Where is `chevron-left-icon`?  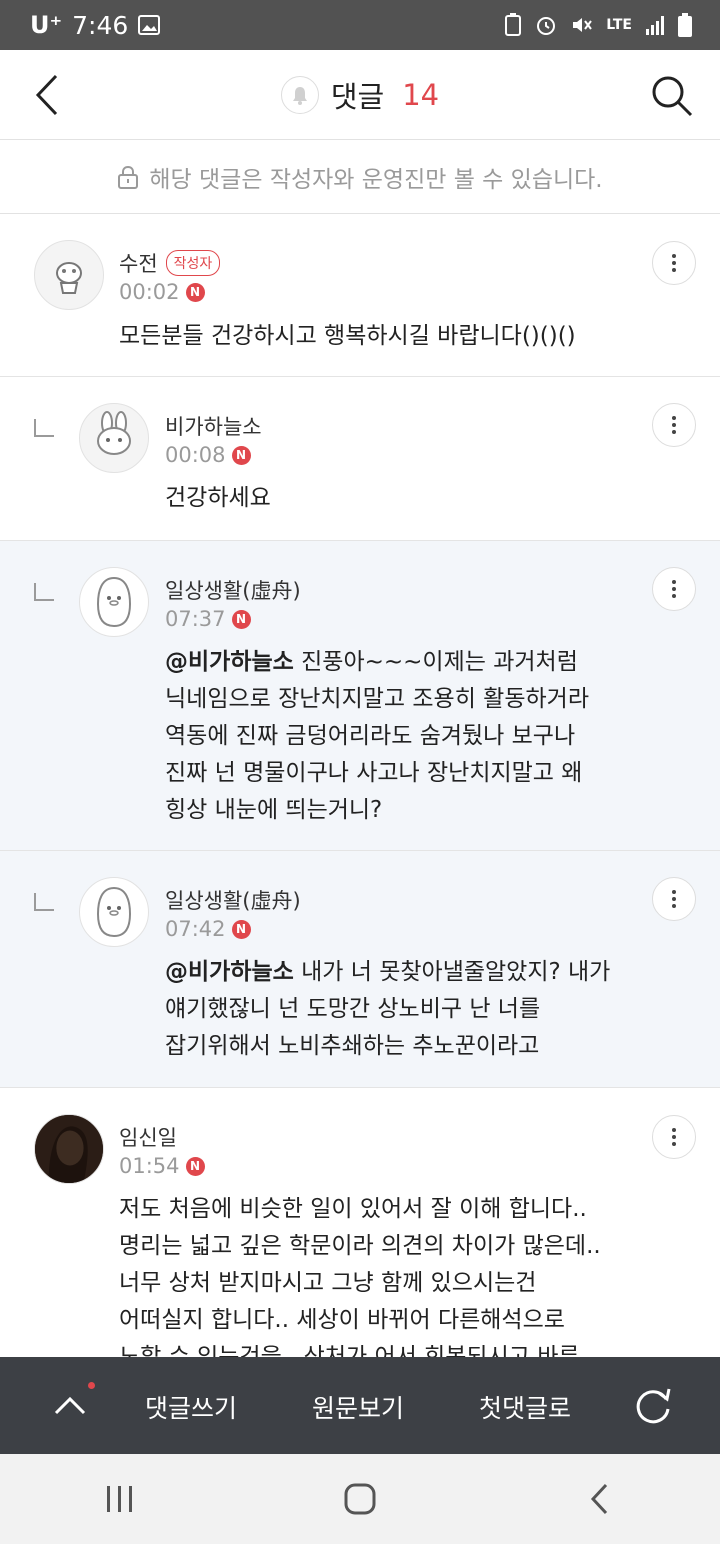 chevron-left-icon is located at coordinates (46, 95).